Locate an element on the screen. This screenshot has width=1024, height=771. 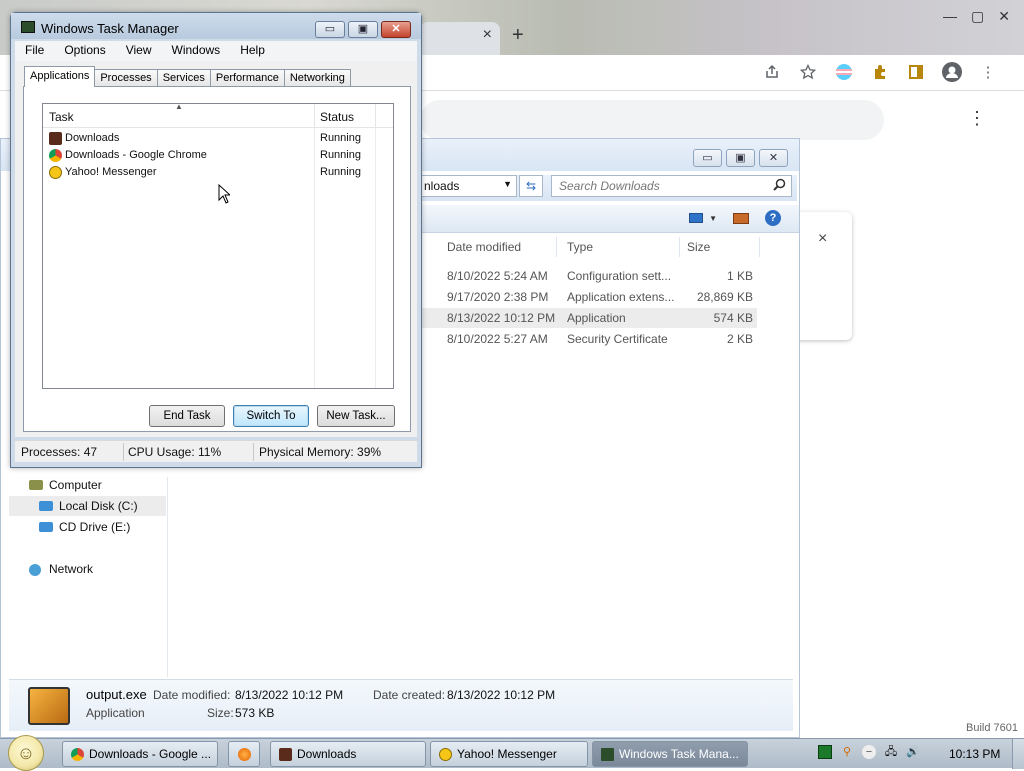
change-view-button: ▼ is located at coordinates (703, 218).